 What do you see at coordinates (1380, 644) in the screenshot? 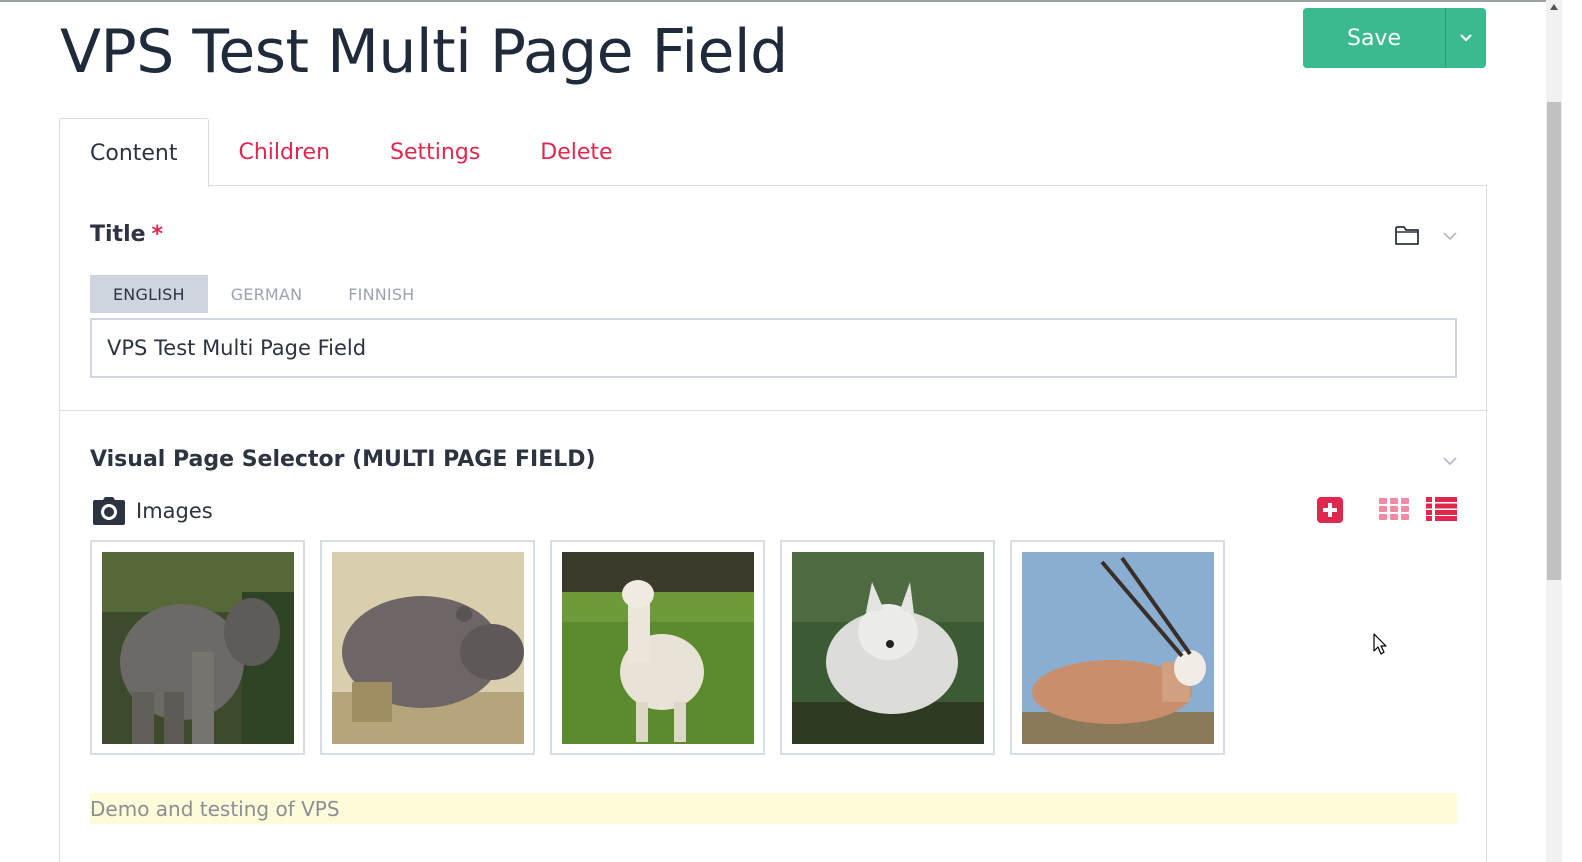
I see `mouse-cursor-icon` at bounding box center [1380, 644].